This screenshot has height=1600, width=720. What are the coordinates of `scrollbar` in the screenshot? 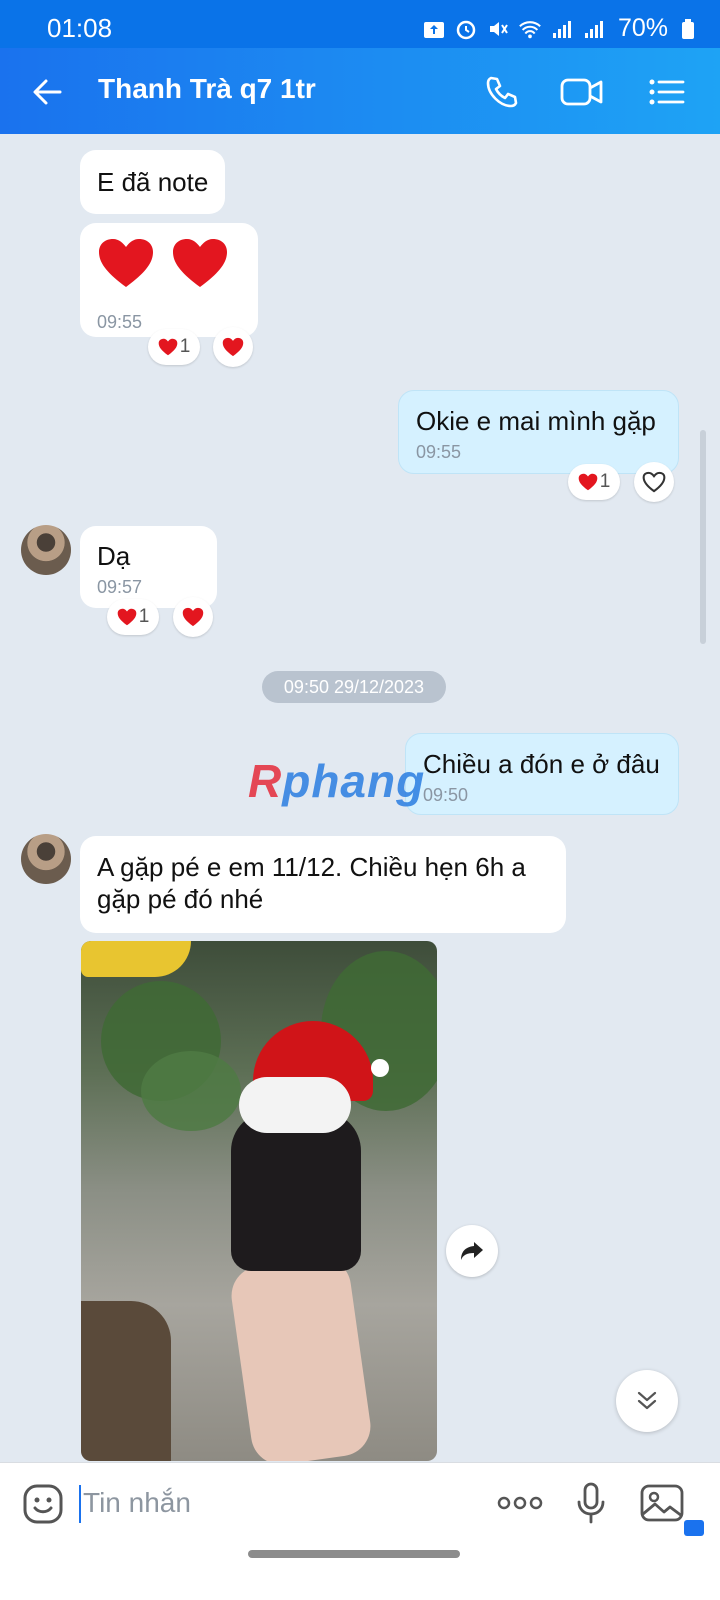 It's located at (703, 537).